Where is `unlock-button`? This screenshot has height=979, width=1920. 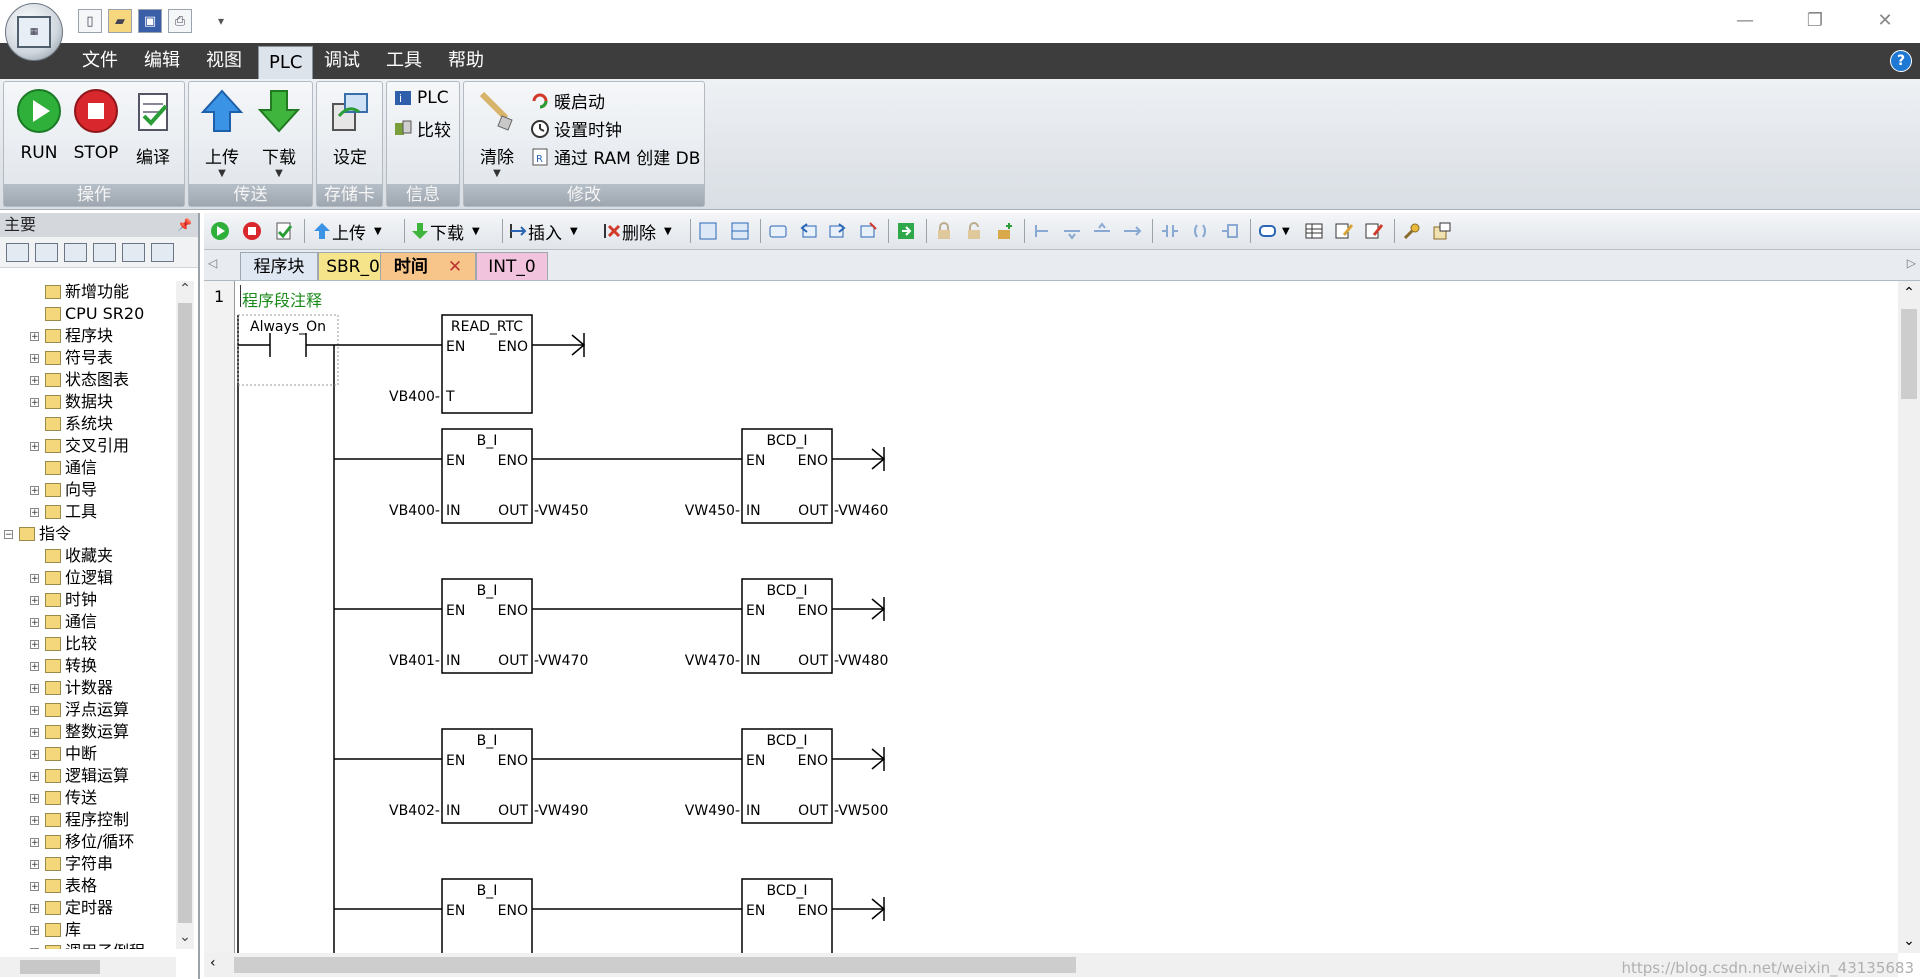 unlock-button is located at coordinates (974, 231).